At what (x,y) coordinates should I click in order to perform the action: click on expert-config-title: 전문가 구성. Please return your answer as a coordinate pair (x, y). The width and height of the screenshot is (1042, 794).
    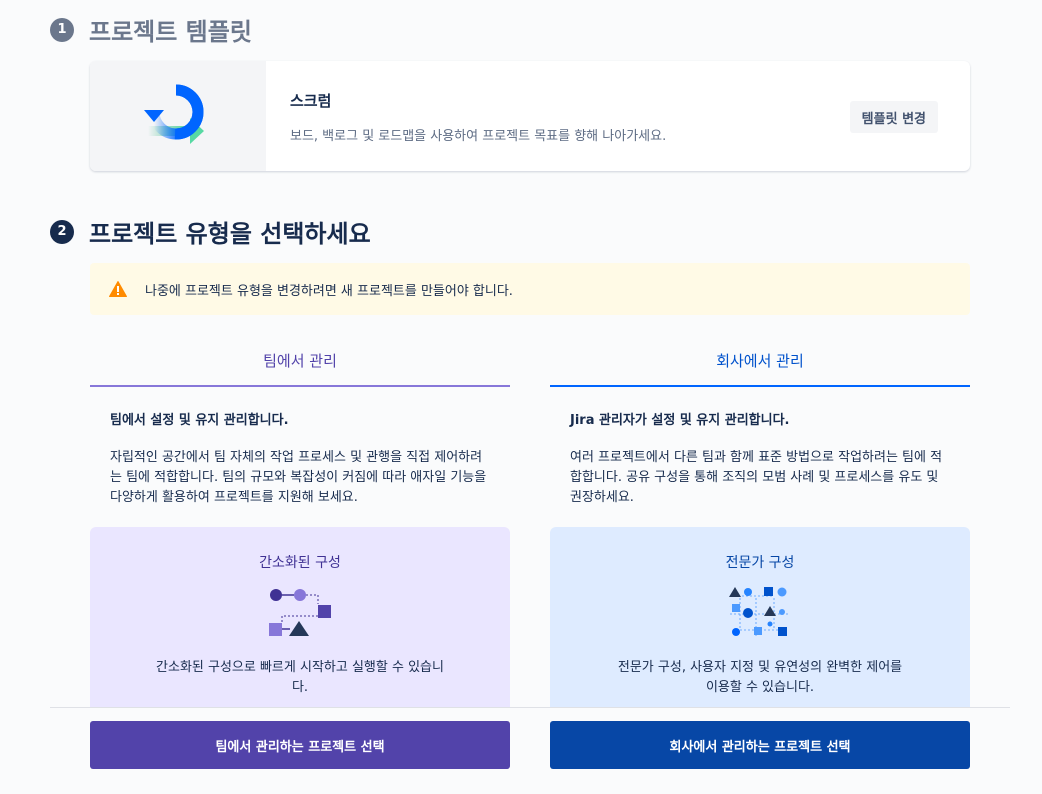
    Looking at the image, I should click on (760, 563).